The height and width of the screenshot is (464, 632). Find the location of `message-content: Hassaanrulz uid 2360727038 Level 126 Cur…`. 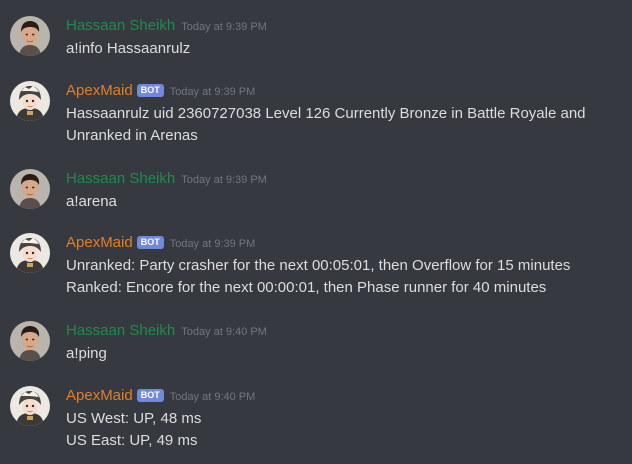

message-content: Hassaanrulz uid 2360727038 Level 126 Cur… is located at coordinates (346, 125).